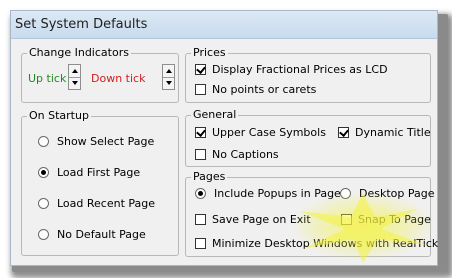 The image size is (452, 278). What do you see at coordinates (224, 25) in the screenshot?
I see `title-bar: Set System Defaults` at bounding box center [224, 25].